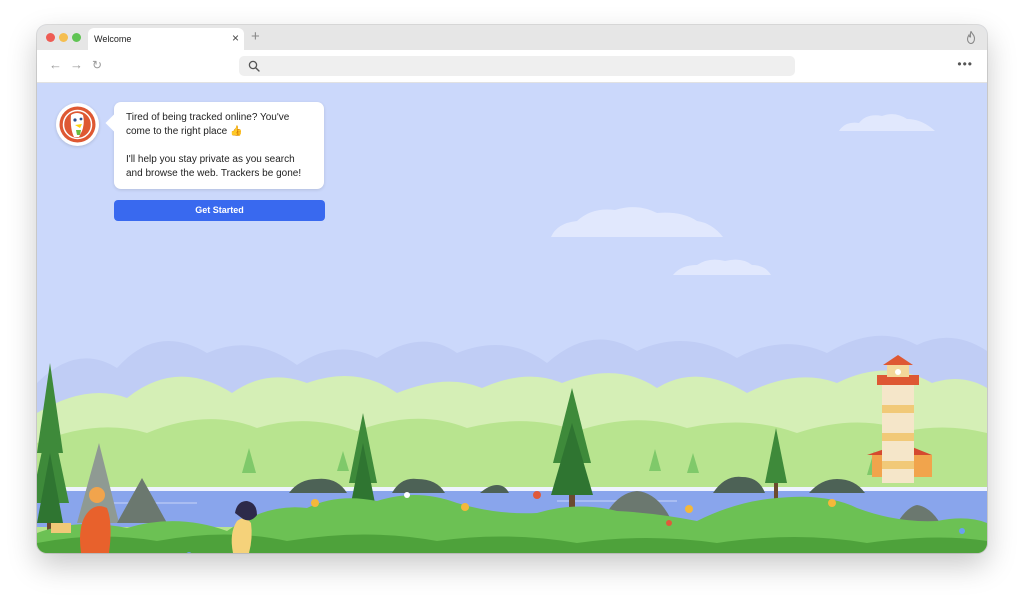  I want to click on tab-close-icon: ×, so click(235, 38).